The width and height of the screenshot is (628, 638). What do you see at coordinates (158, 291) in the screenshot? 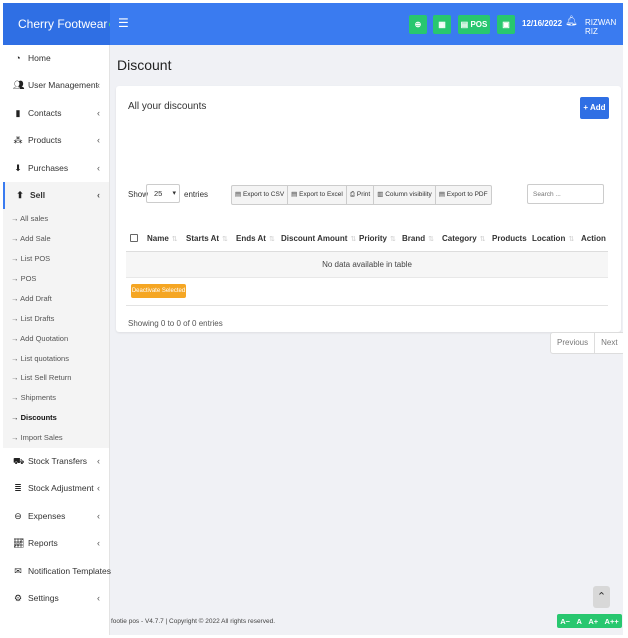
I see `deactivate-selected-button: Deactivate Selected` at bounding box center [158, 291].